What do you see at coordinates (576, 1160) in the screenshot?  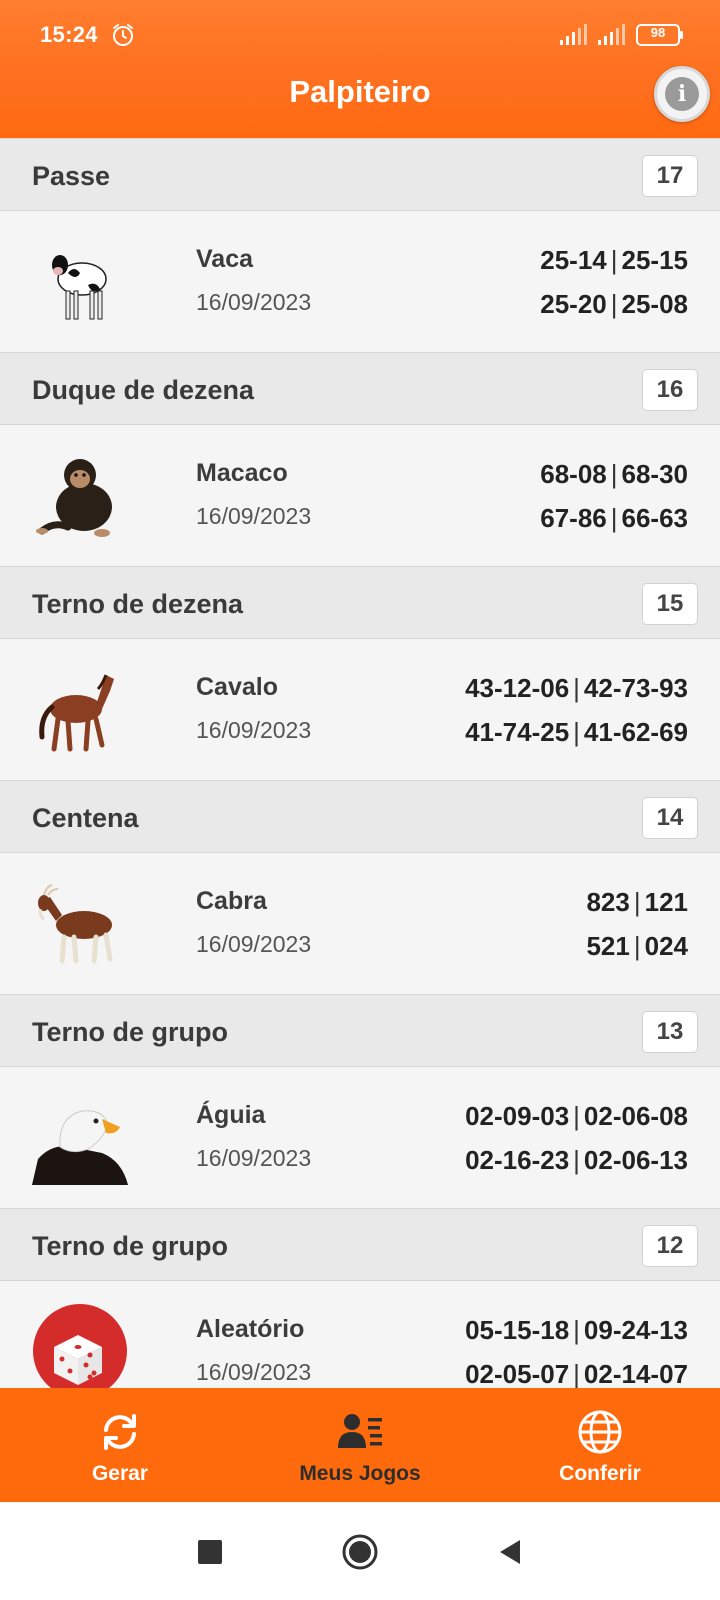 I see `numbers-line: 02-16-23 | 02-06-13` at bounding box center [576, 1160].